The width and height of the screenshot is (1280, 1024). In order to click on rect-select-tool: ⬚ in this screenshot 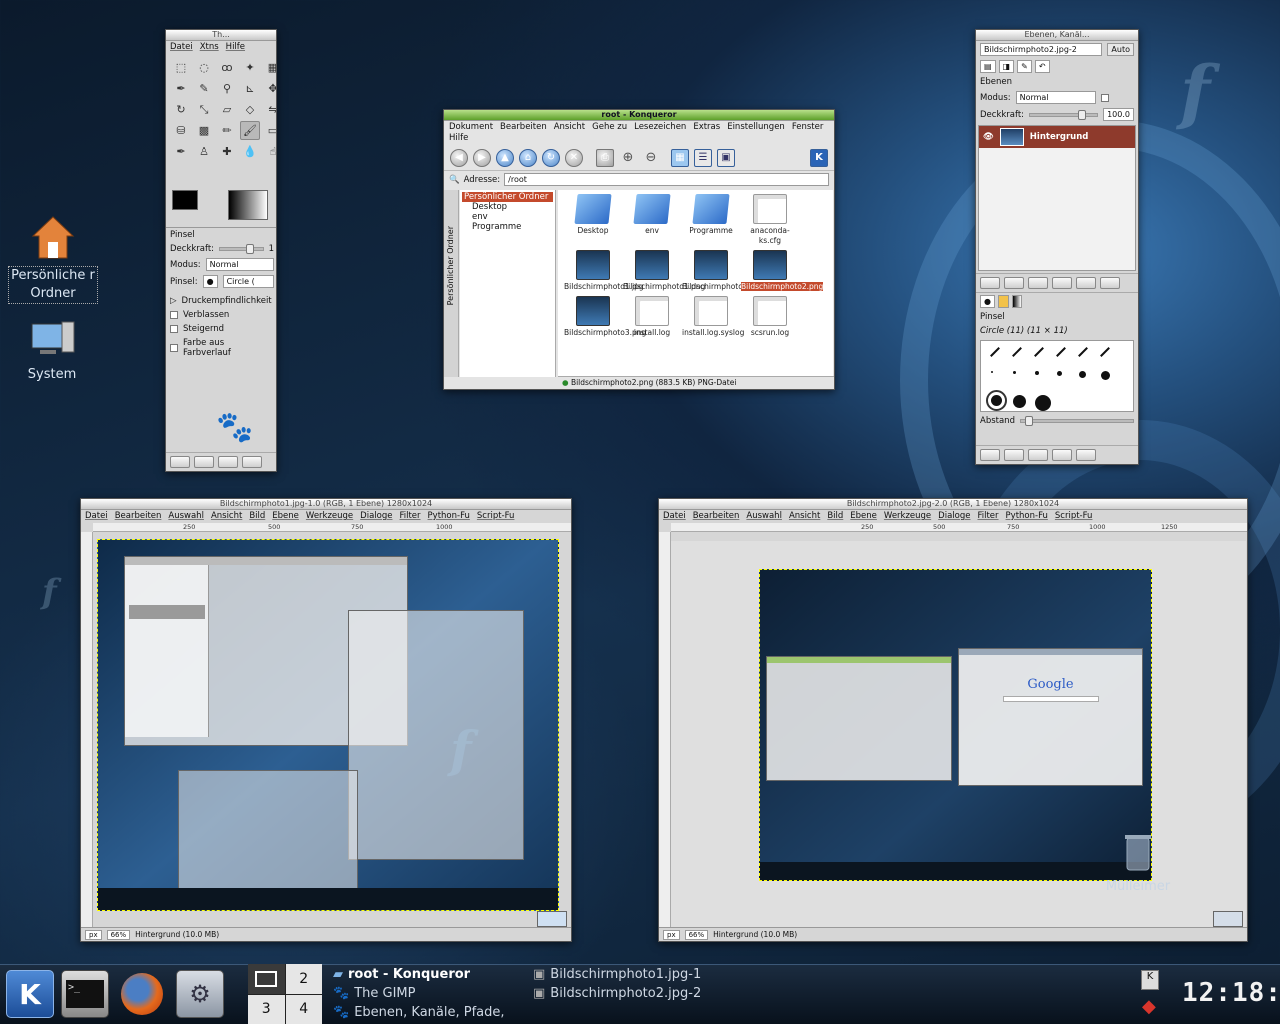, I will do `click(181, 67)`.